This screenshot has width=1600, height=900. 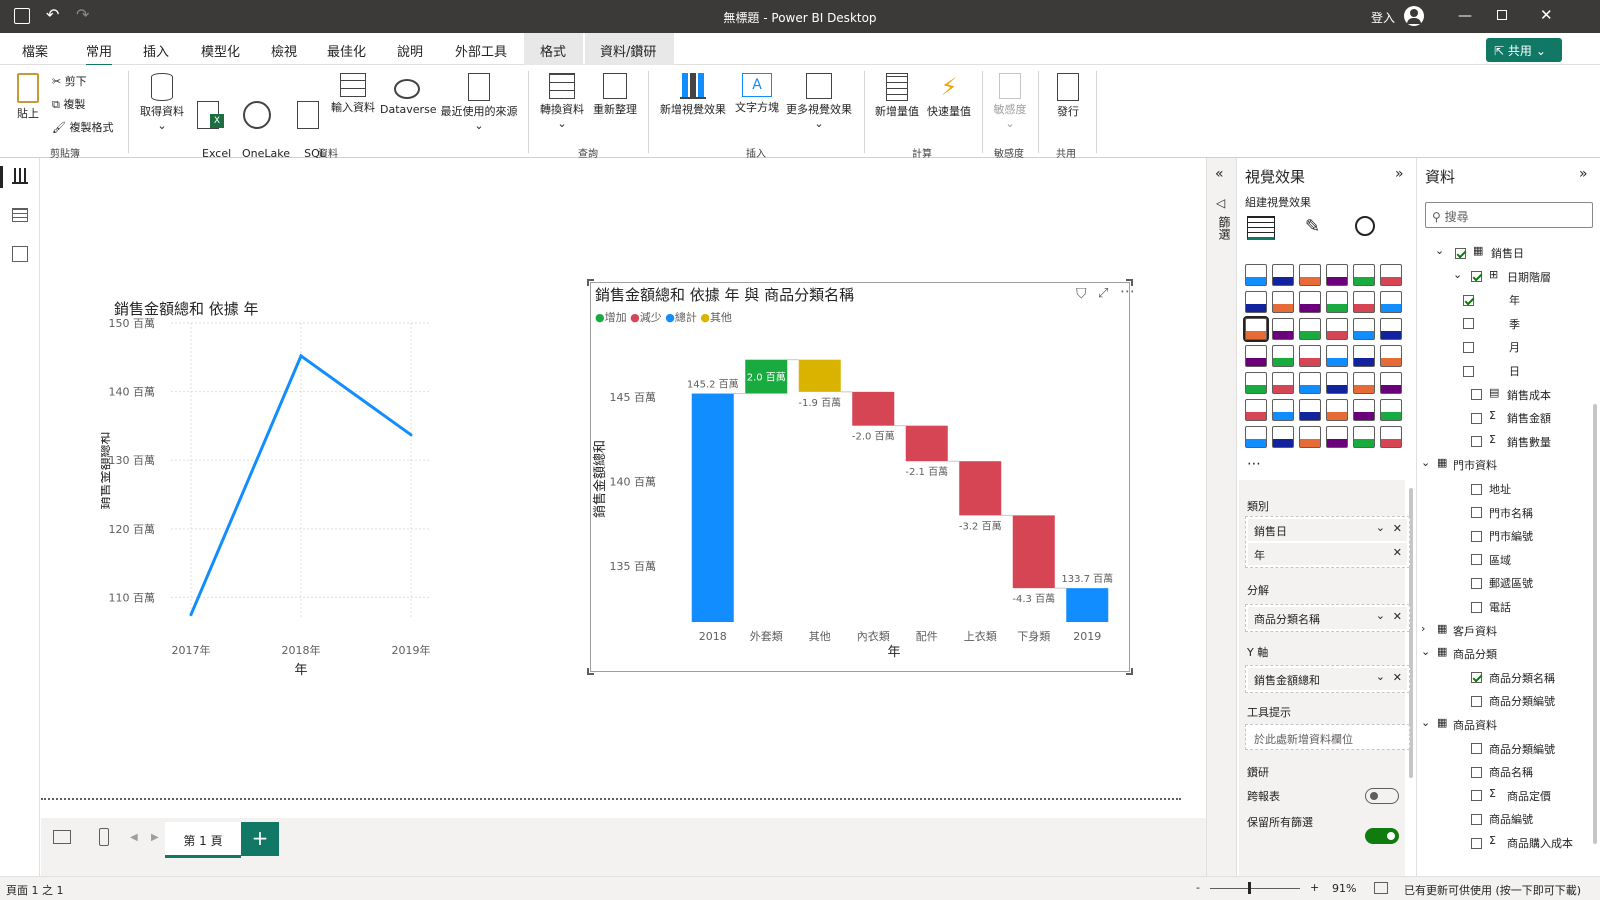 I want to click on well-category: 銷售日 ⌄ ✕ 年 ✕, so click(x=1327, y=542).